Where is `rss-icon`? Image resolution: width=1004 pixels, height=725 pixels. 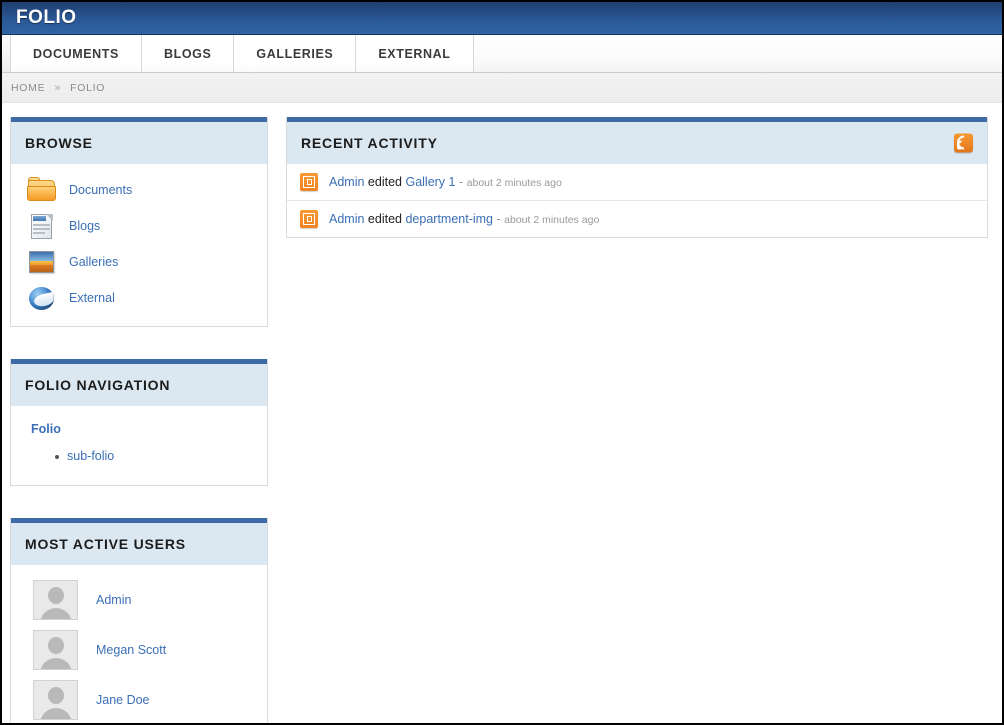
rss-icon is located at coordinates (964, 142).